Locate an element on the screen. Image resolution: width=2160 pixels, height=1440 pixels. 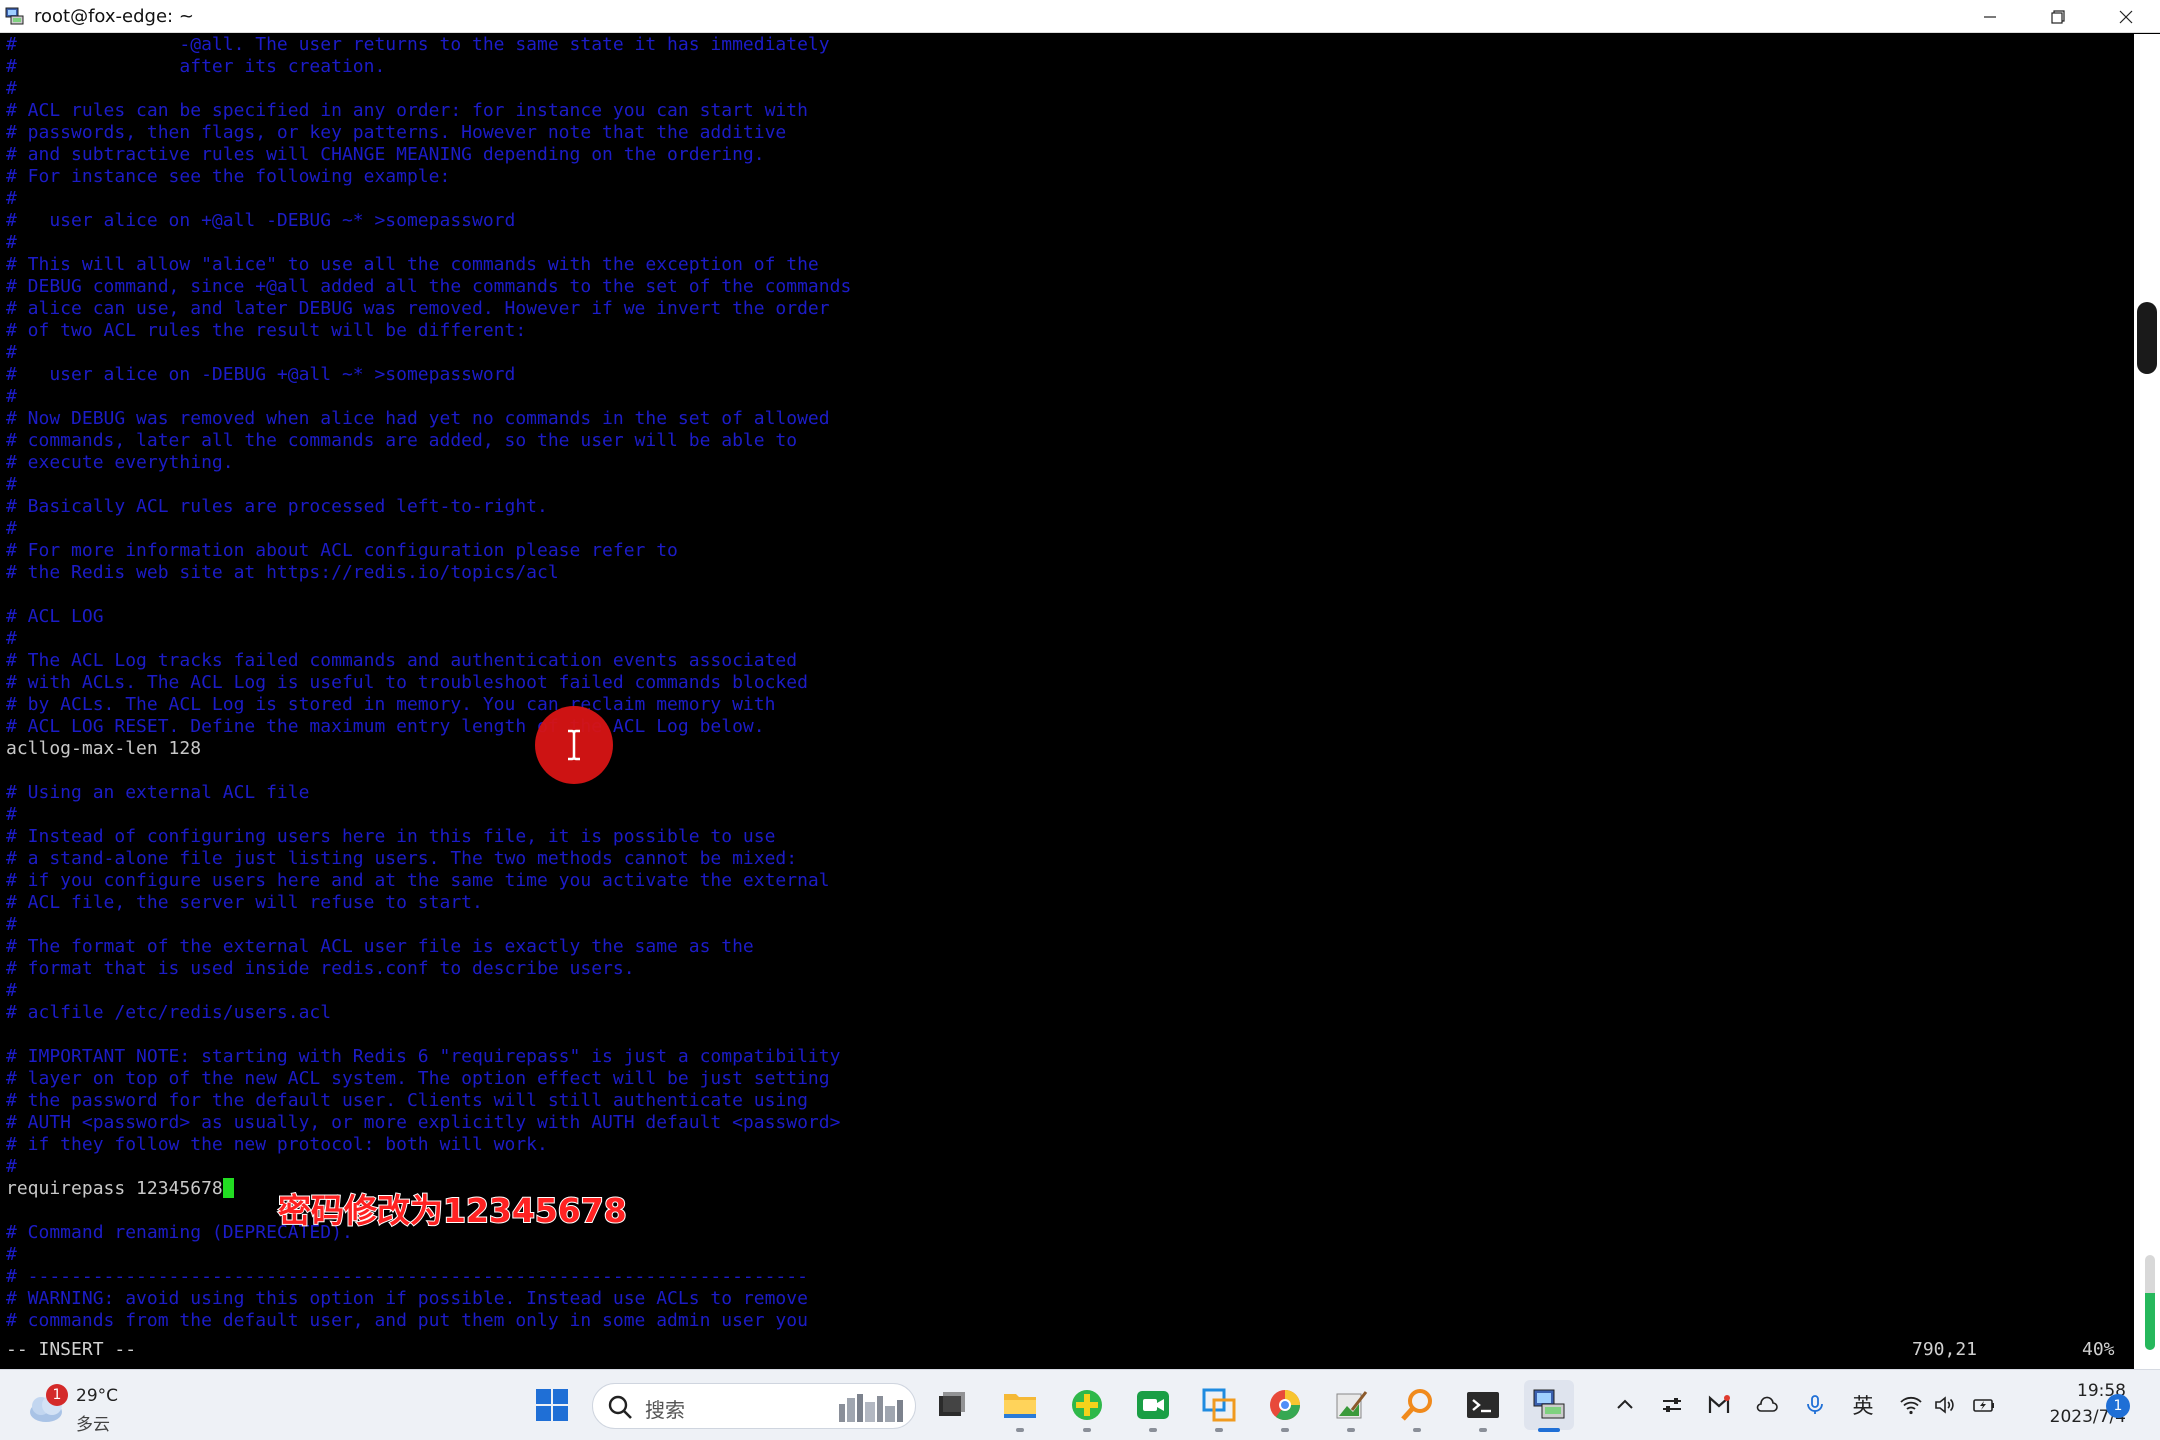
weather-widget: 1 29°C 多云 is located at coordinates (77, 1405).